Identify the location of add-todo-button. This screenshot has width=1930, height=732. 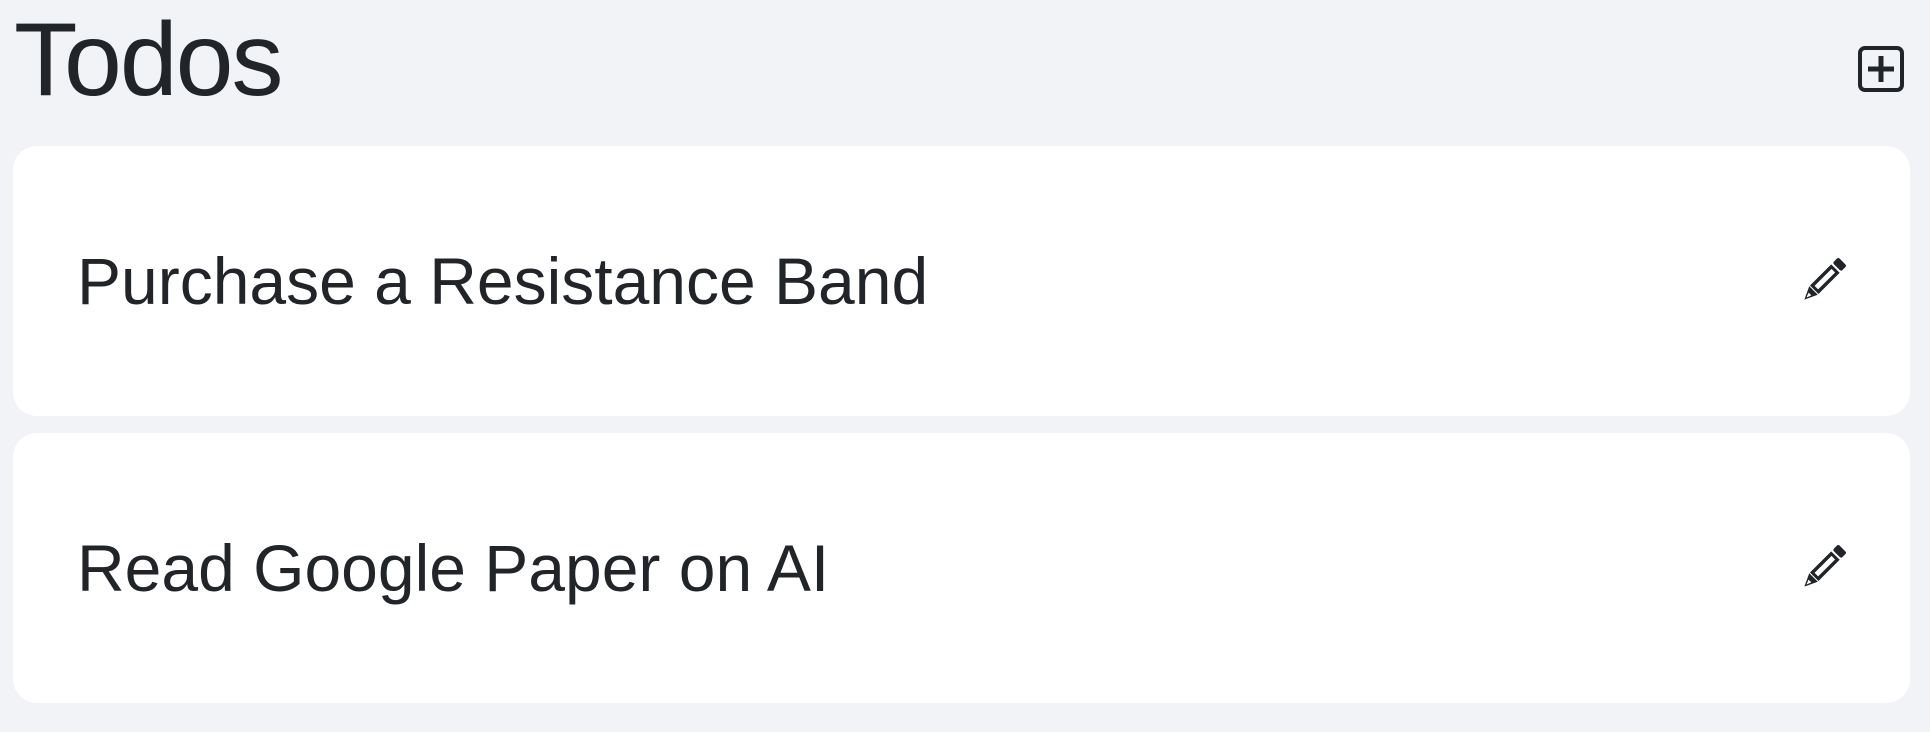
(1881, 69).